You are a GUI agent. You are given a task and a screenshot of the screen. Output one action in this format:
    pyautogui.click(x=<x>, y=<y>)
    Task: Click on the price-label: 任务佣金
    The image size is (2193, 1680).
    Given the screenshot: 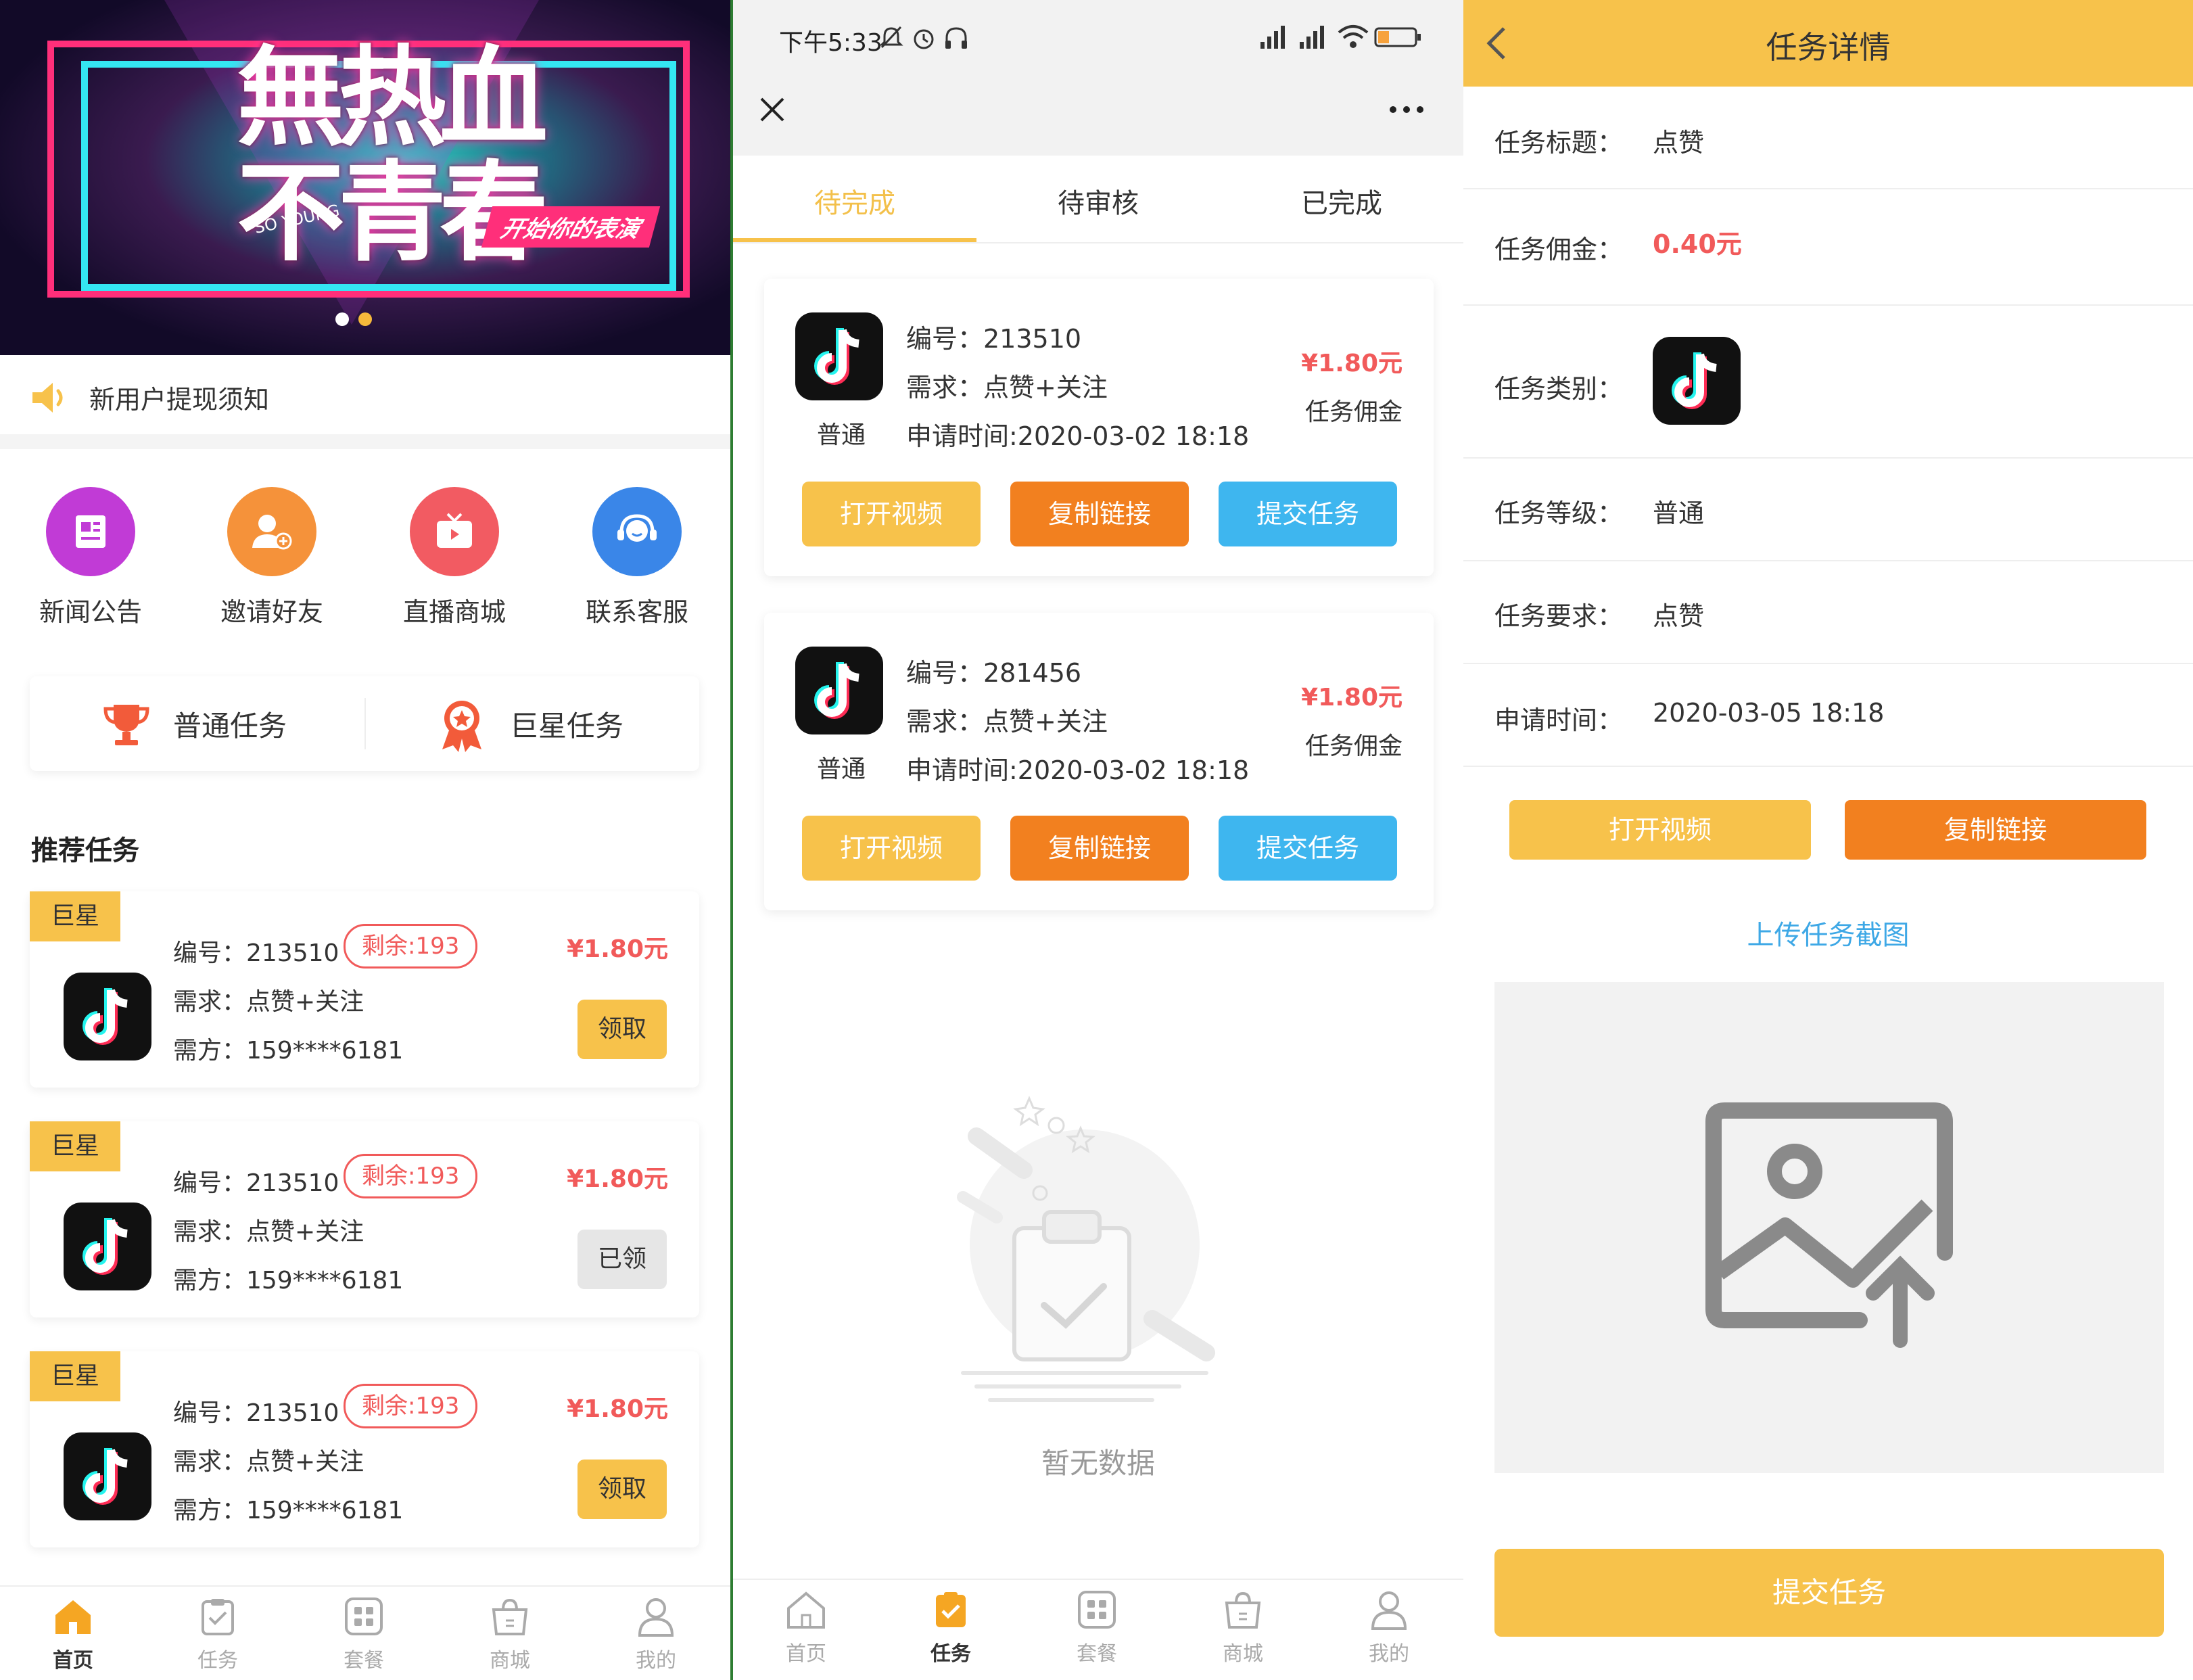 What is the action you would take?
    pyautogui.click(x=1353, y=412)
    